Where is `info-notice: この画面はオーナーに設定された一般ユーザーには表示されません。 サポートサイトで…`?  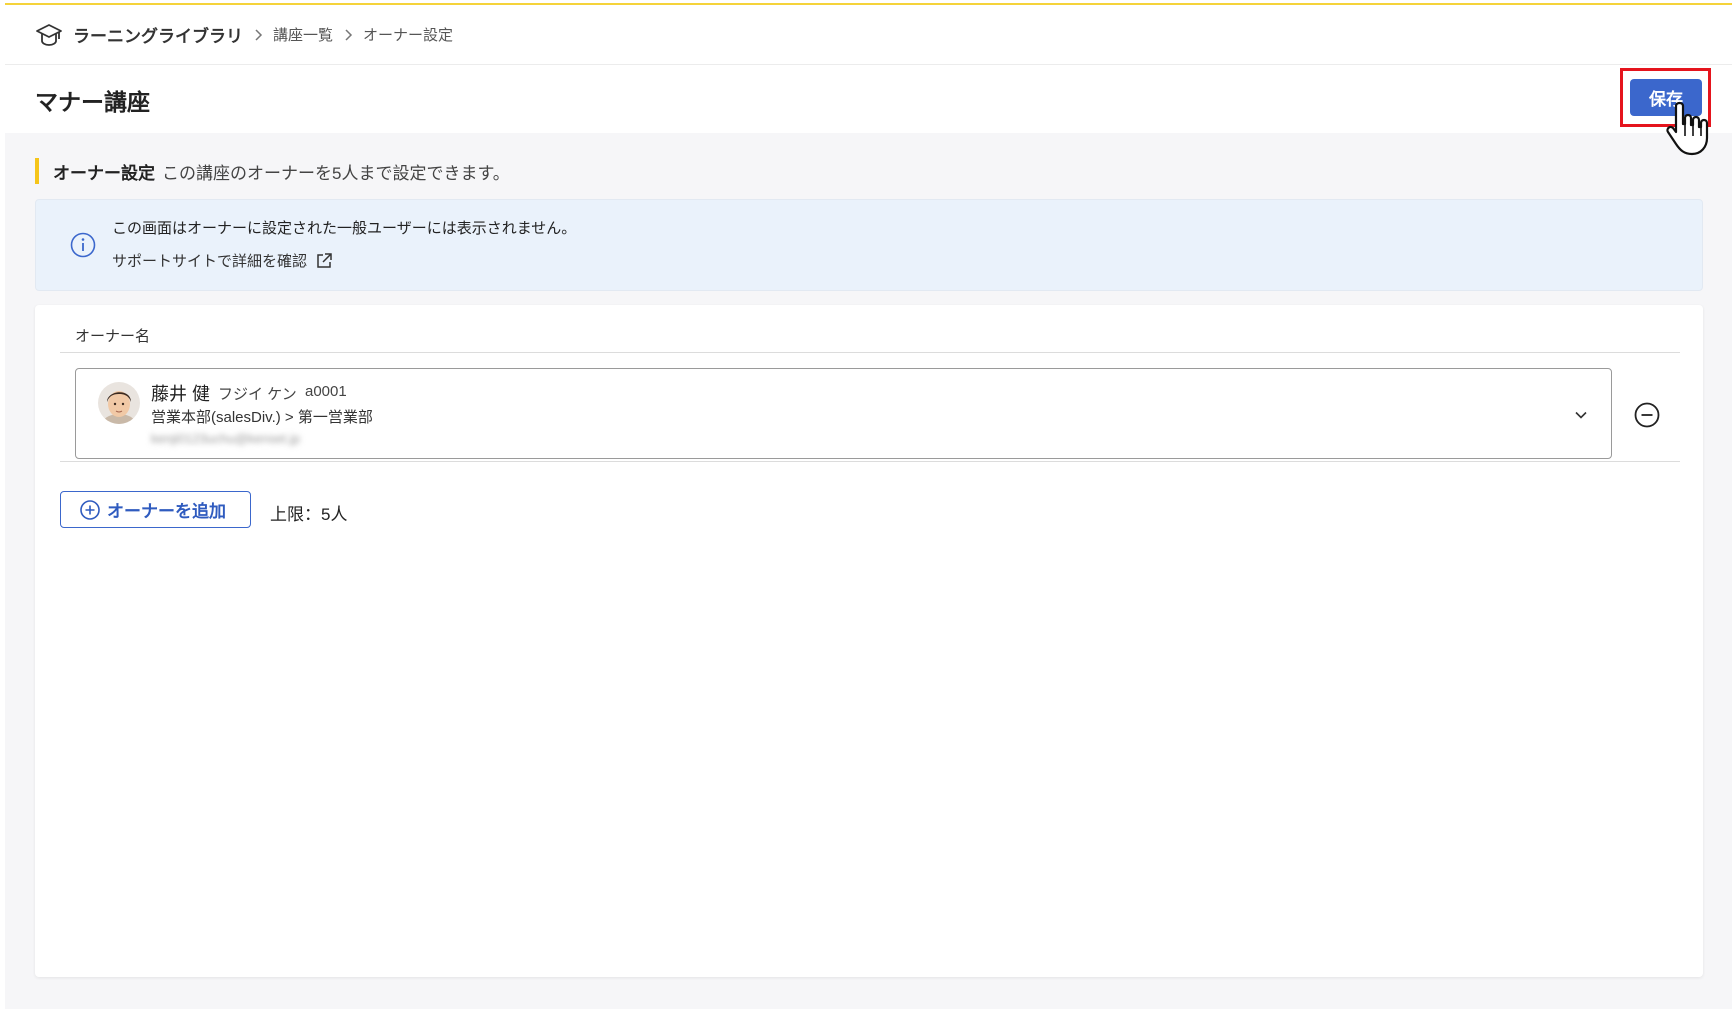 info-notice: この画面はオーナーに設定された一般ユーザーには表示されません。 サポートサイトで… is located at coordinates (869, 245).